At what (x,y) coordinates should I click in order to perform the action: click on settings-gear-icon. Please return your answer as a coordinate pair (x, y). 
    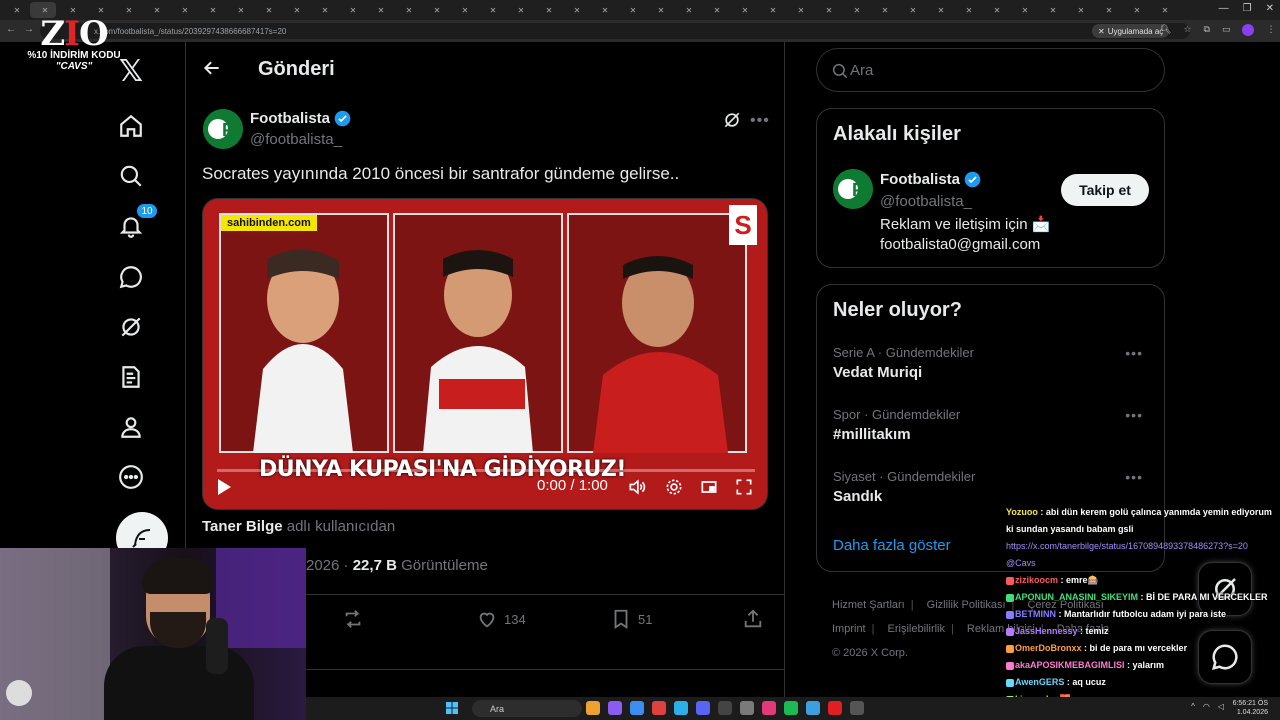
    Looking at the image, I should click on (674, 489).